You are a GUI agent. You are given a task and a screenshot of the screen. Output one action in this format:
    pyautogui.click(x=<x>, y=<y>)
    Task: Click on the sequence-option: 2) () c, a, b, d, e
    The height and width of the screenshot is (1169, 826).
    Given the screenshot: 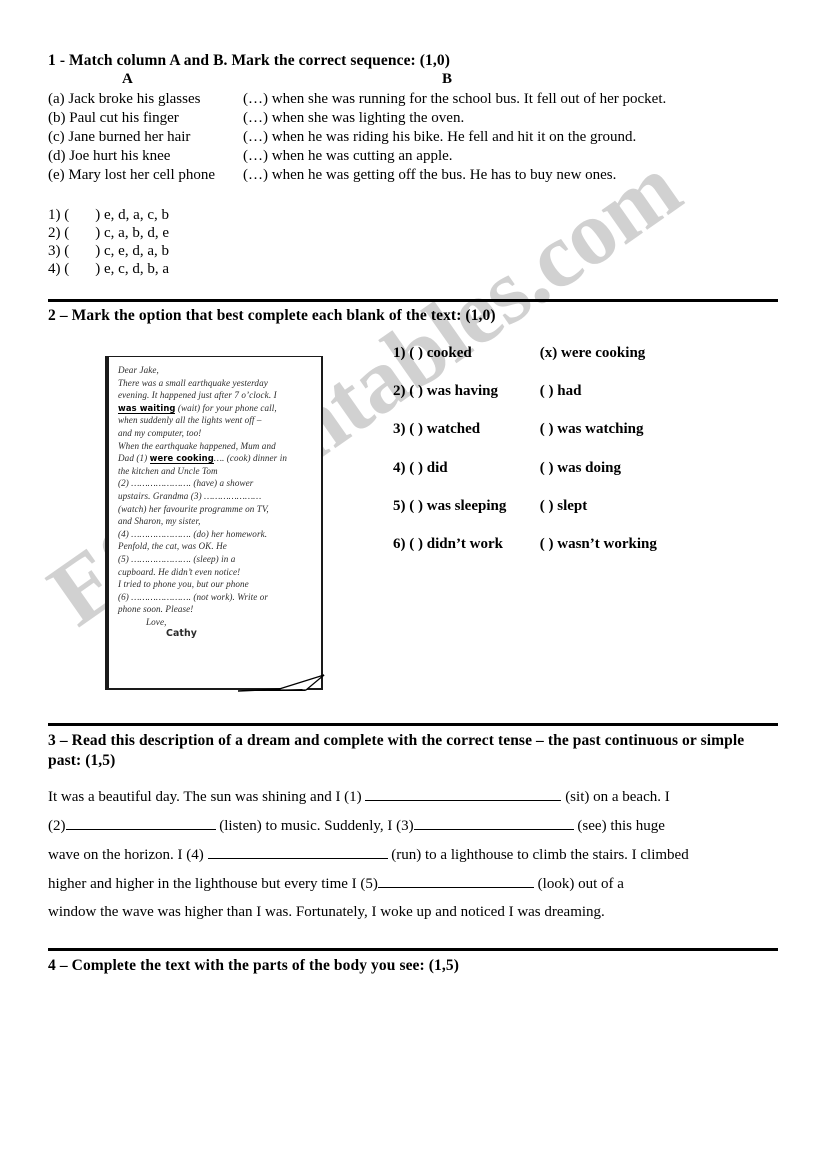 What is the action you would take?
    pyautogui.click(x=108, y=233)
    